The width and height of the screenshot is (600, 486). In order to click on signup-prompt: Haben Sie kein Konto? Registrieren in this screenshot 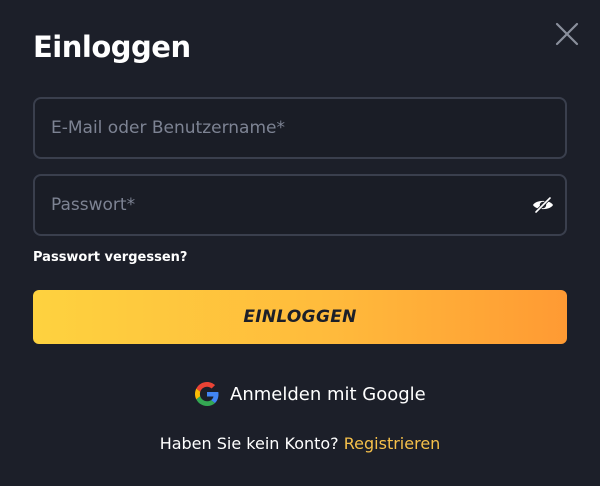, I will do `click(300, 443)`.